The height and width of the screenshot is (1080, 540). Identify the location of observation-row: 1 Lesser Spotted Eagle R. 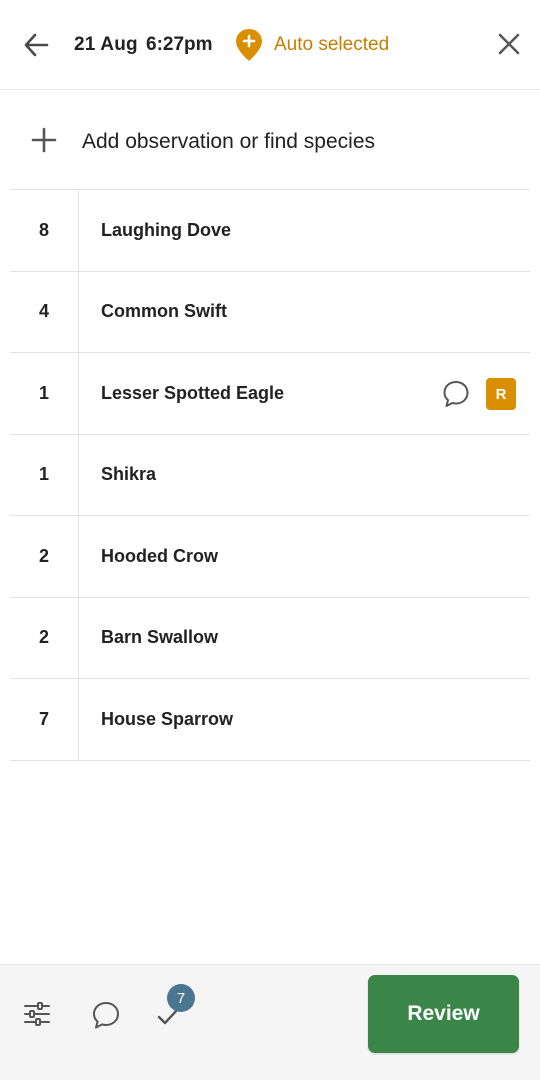
(270, 394).